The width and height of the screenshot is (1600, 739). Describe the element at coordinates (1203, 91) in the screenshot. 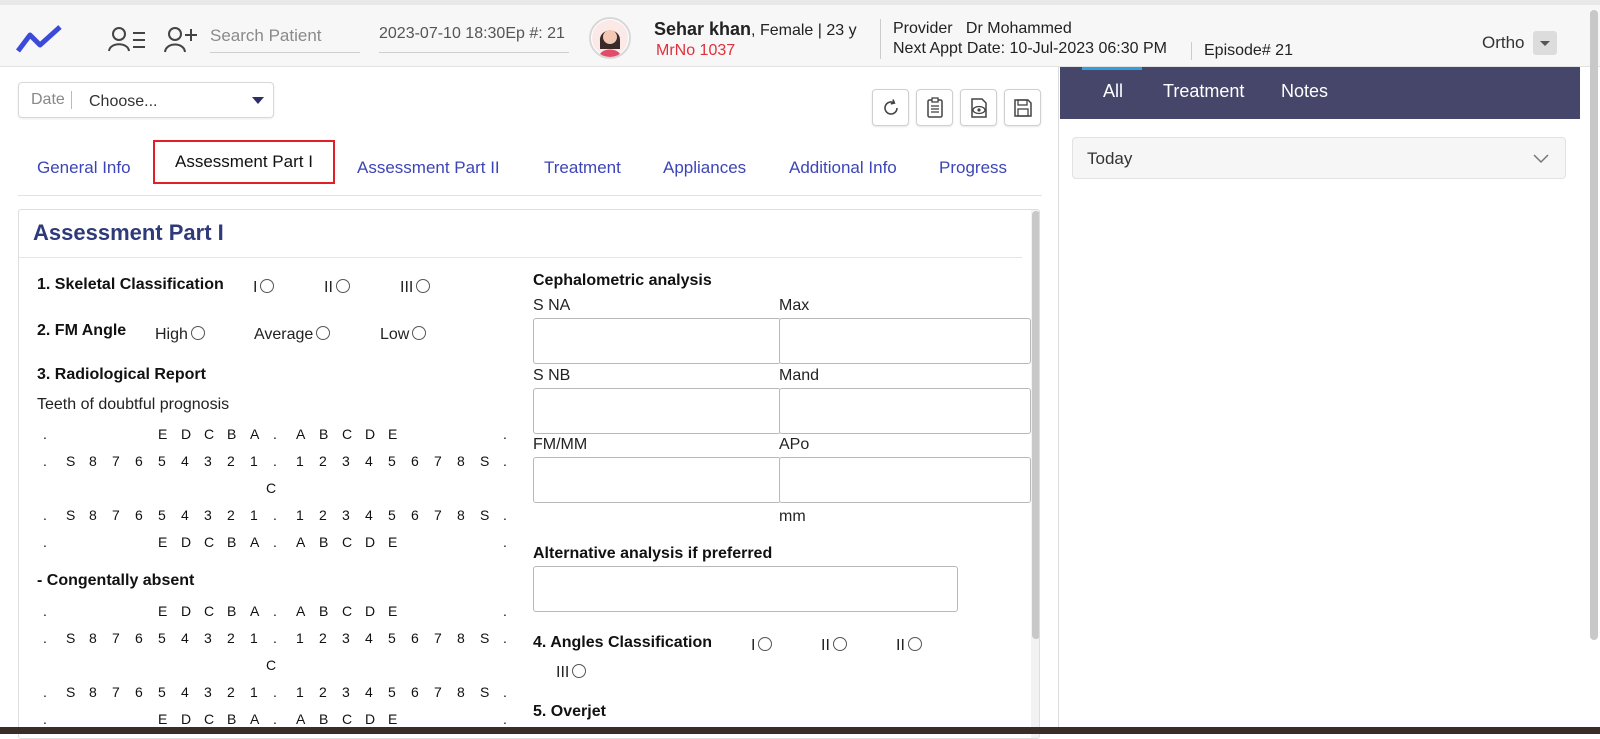

I see `rtab-treatment: Treatment` at that location.